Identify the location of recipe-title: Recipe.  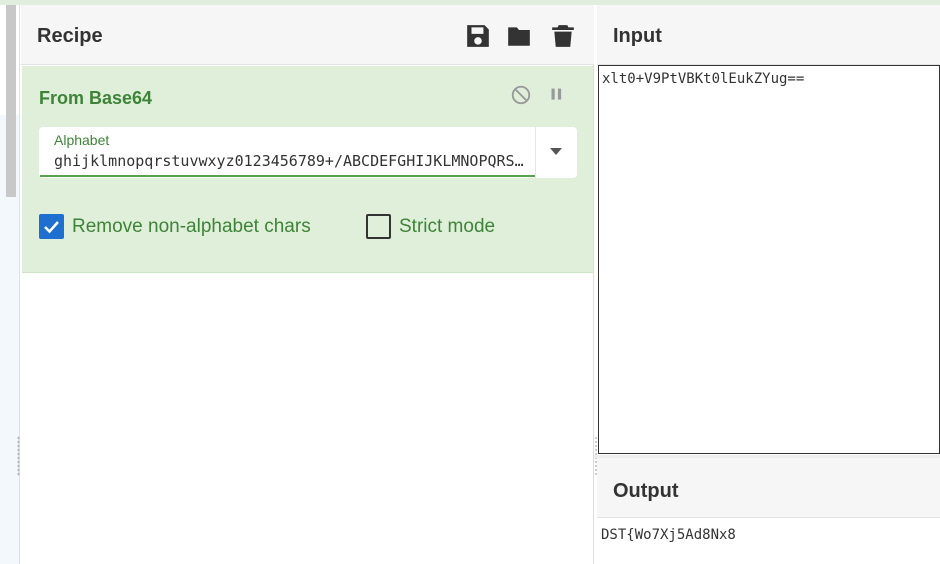
(70, 36).